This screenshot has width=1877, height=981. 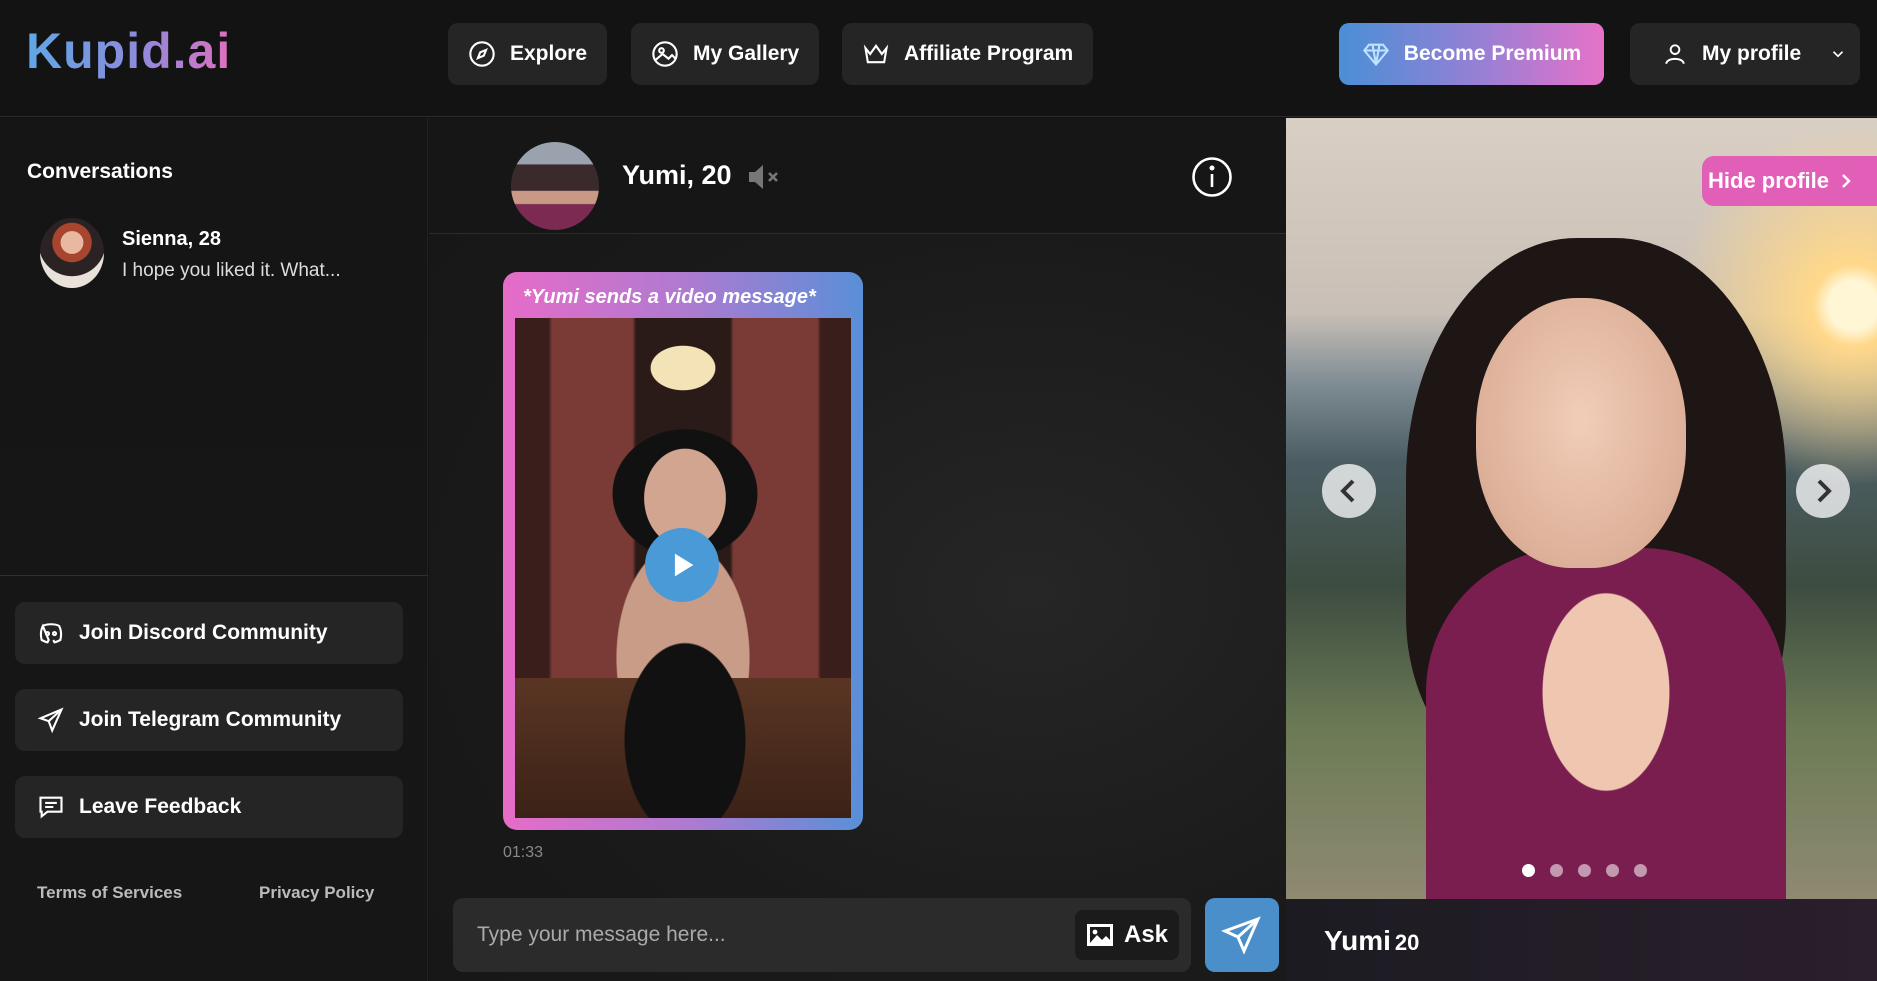 What do you see at coordinates (1099, 935) in the screenshot?
I see `image-icon` at bounding box center [1099, 935].